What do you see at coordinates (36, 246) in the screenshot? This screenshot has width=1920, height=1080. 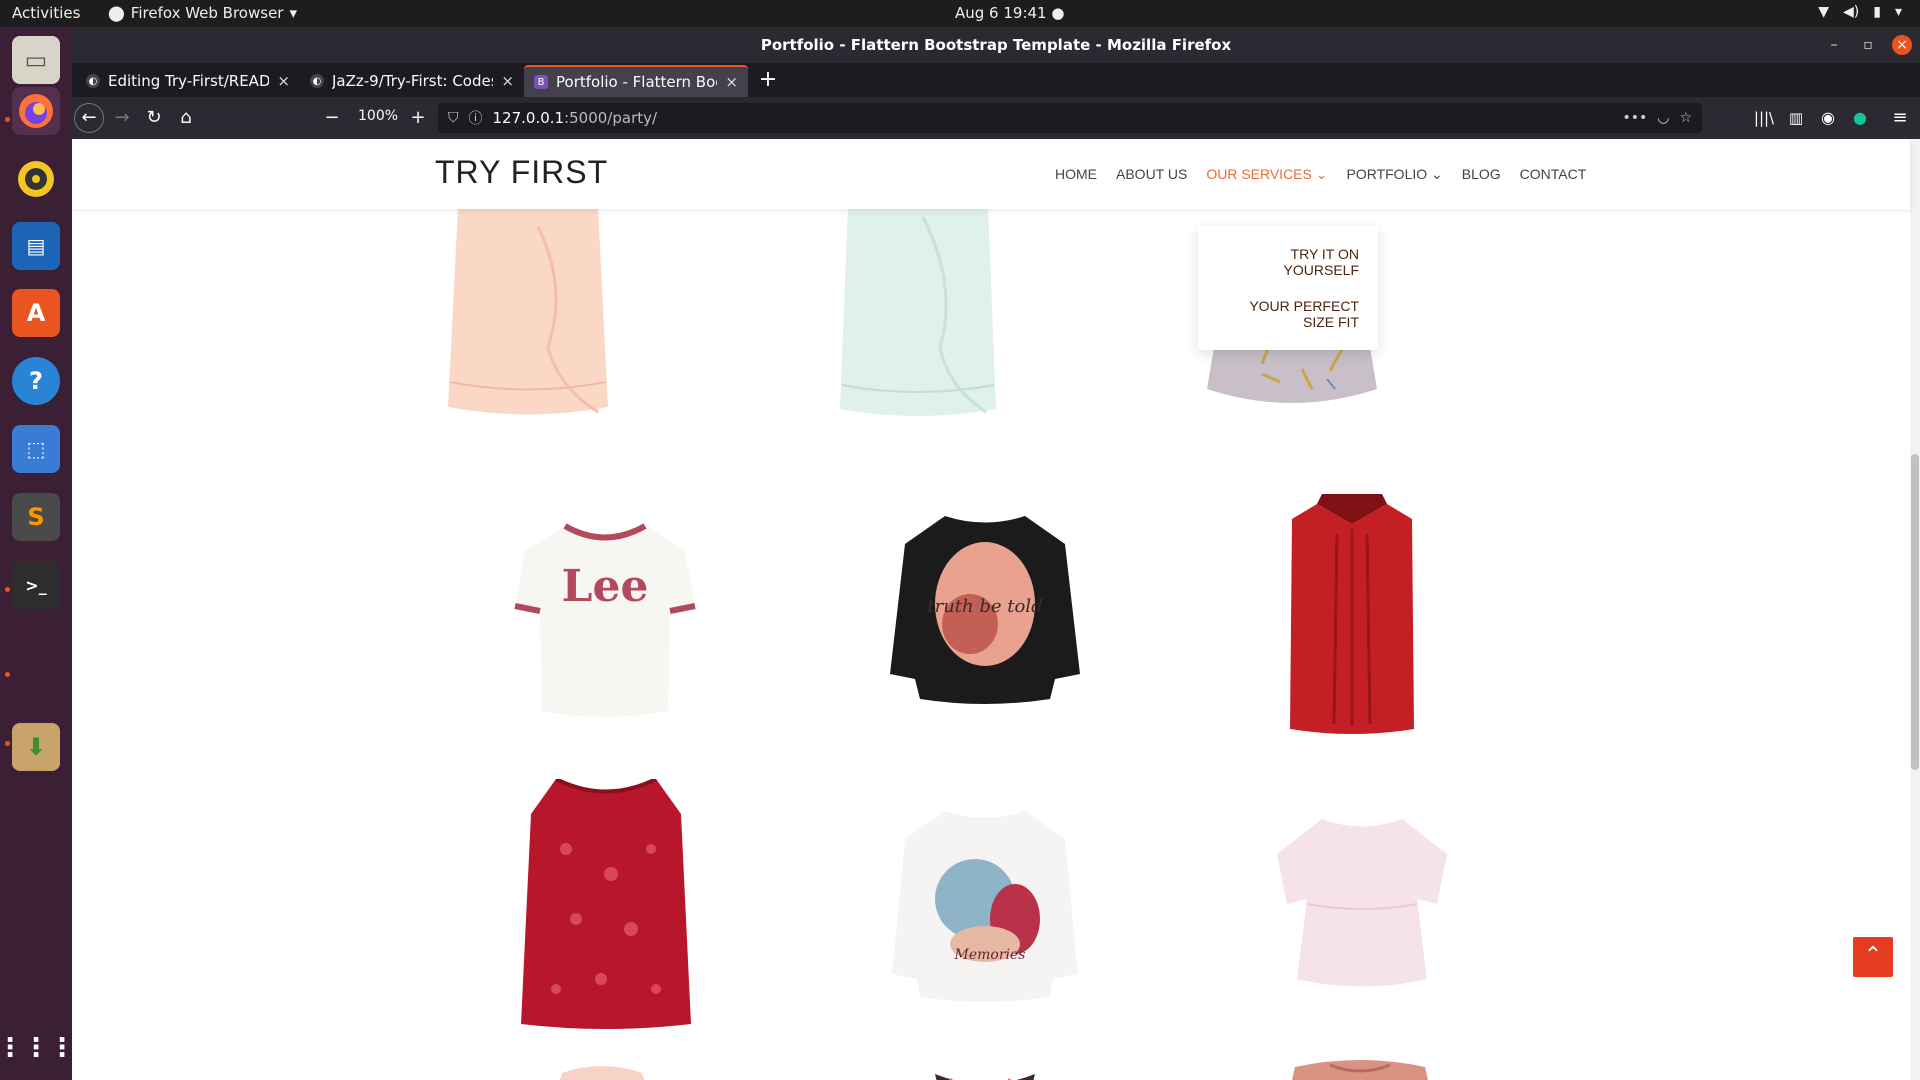 I see `writer-icon: ▤` at bounding box center [36, 246].